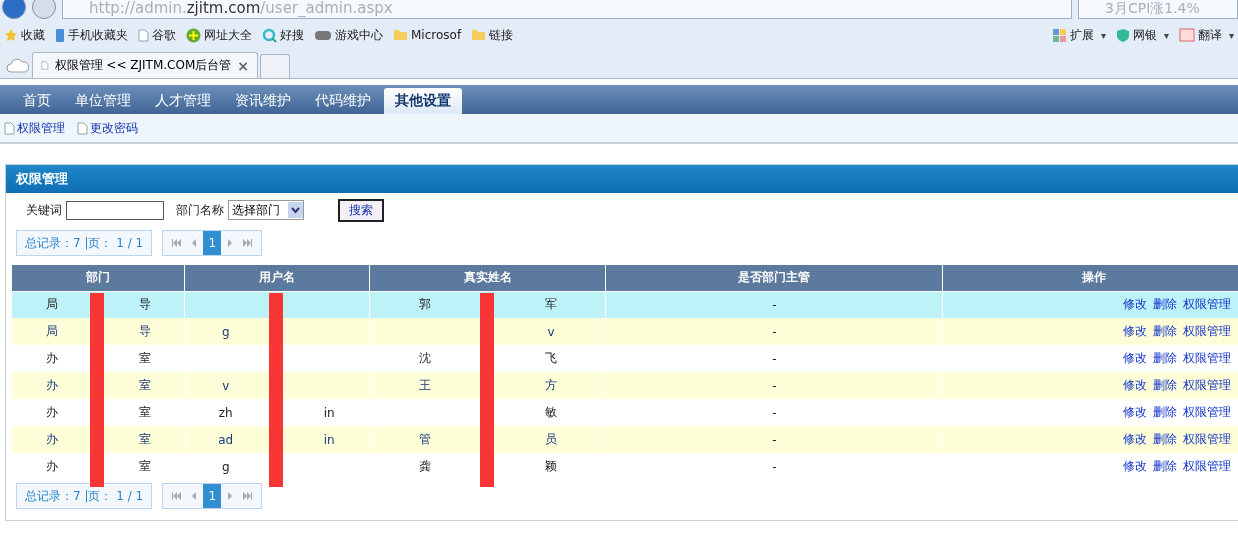 Image resolution: width=1238 pixels, height=551 pixels. What do you see at coordinates (551, 466) in the screenshot?
I see `table-cell: 颖` at bounding box center [551, 466].